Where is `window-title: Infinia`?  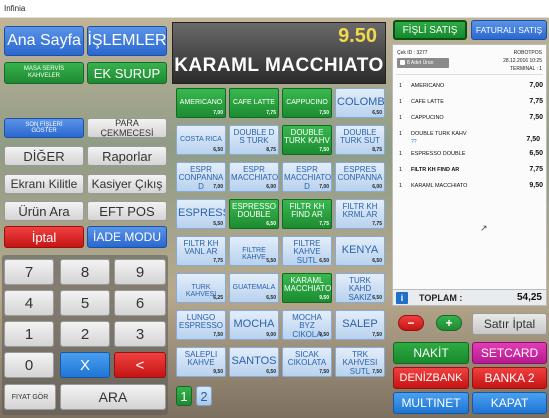 window-title: Infinia is located at coordinates (274, 9).